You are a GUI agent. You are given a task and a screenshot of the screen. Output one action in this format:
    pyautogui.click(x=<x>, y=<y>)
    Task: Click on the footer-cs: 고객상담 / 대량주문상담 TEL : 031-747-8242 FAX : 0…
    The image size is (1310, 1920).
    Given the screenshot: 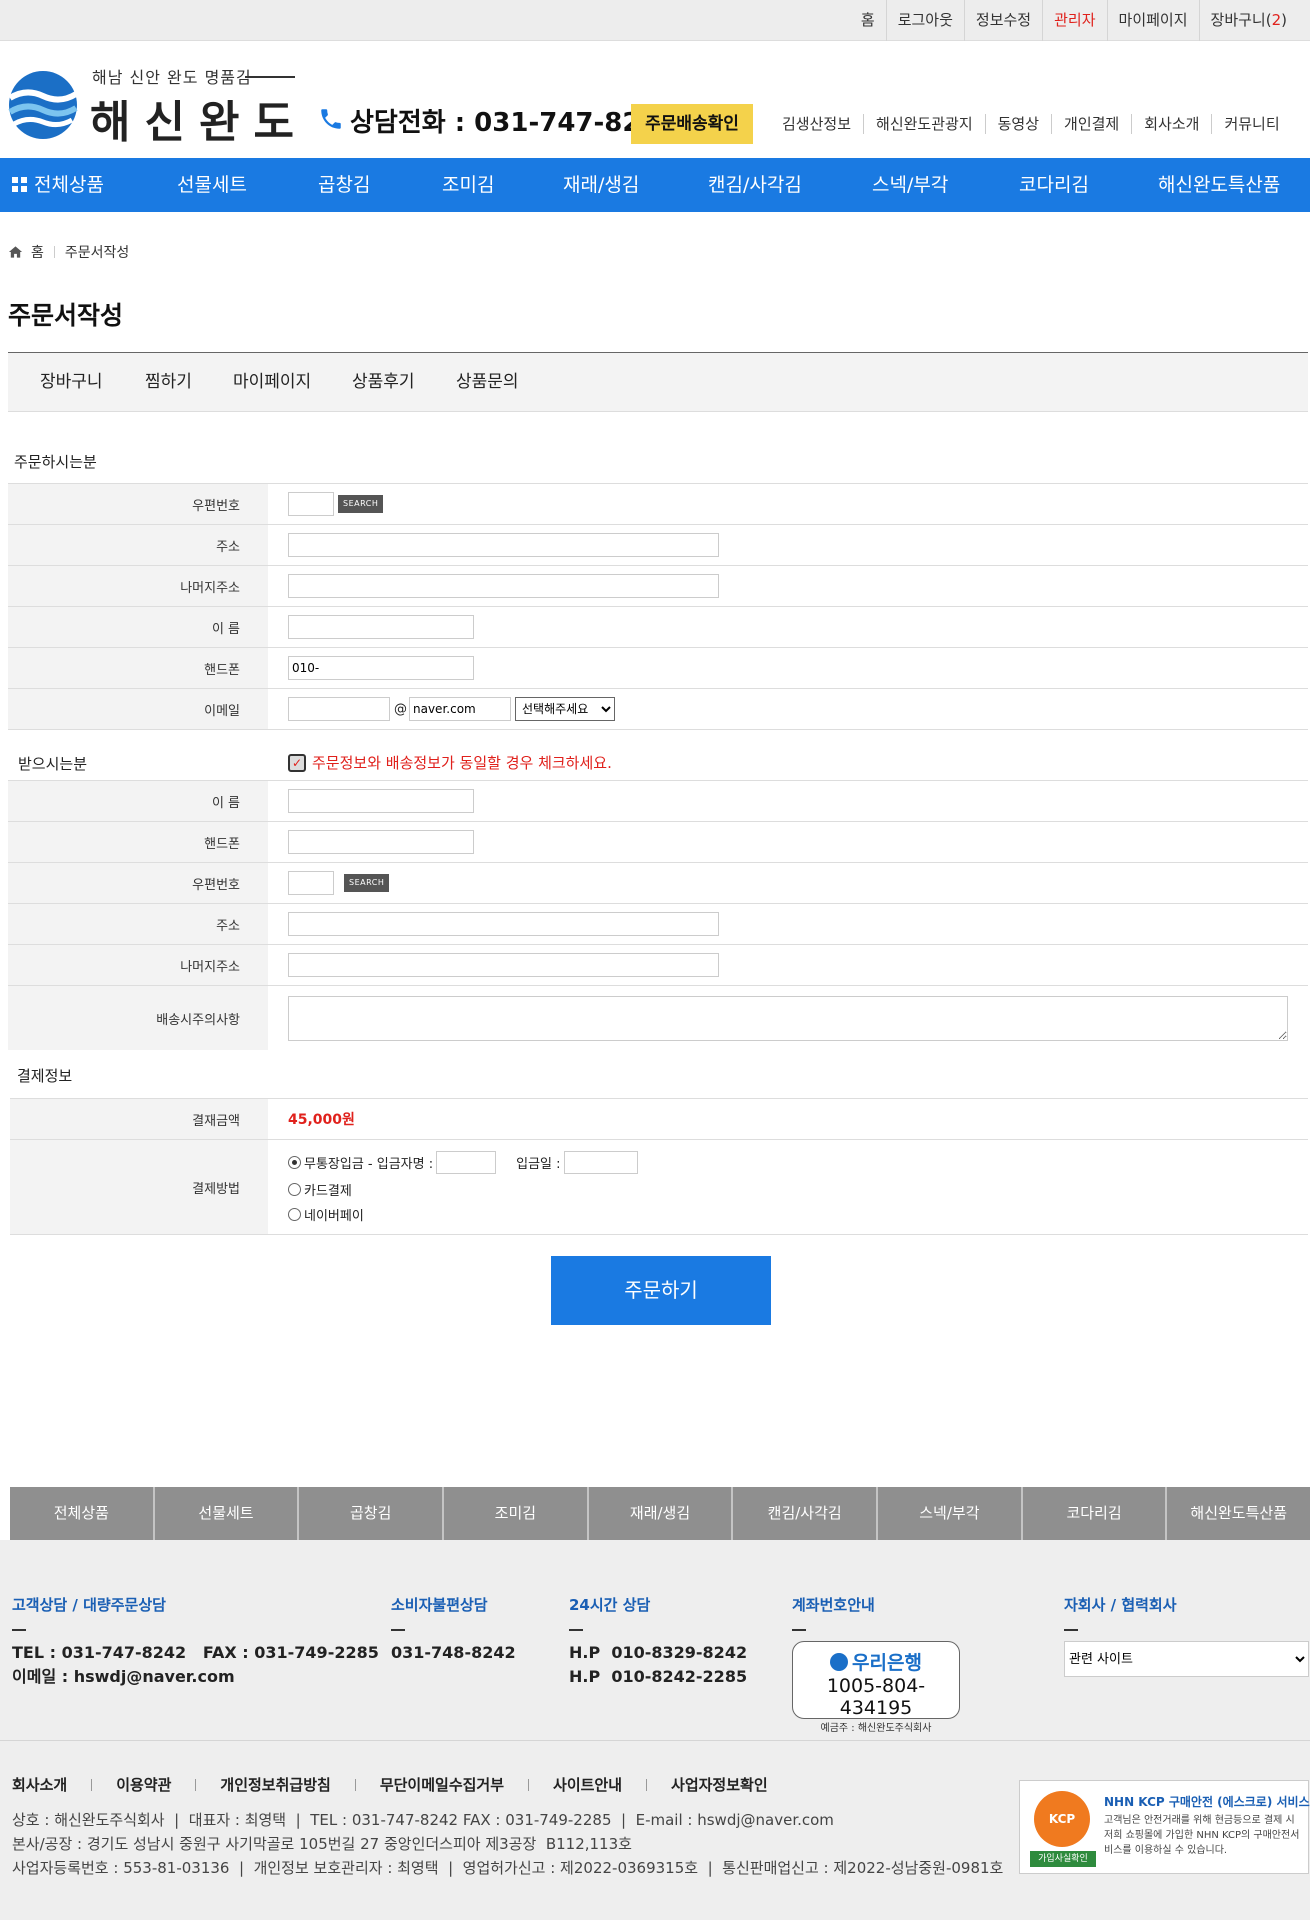 What is the action you would take?
    pyautogui.click(x=195, y=1641)
    